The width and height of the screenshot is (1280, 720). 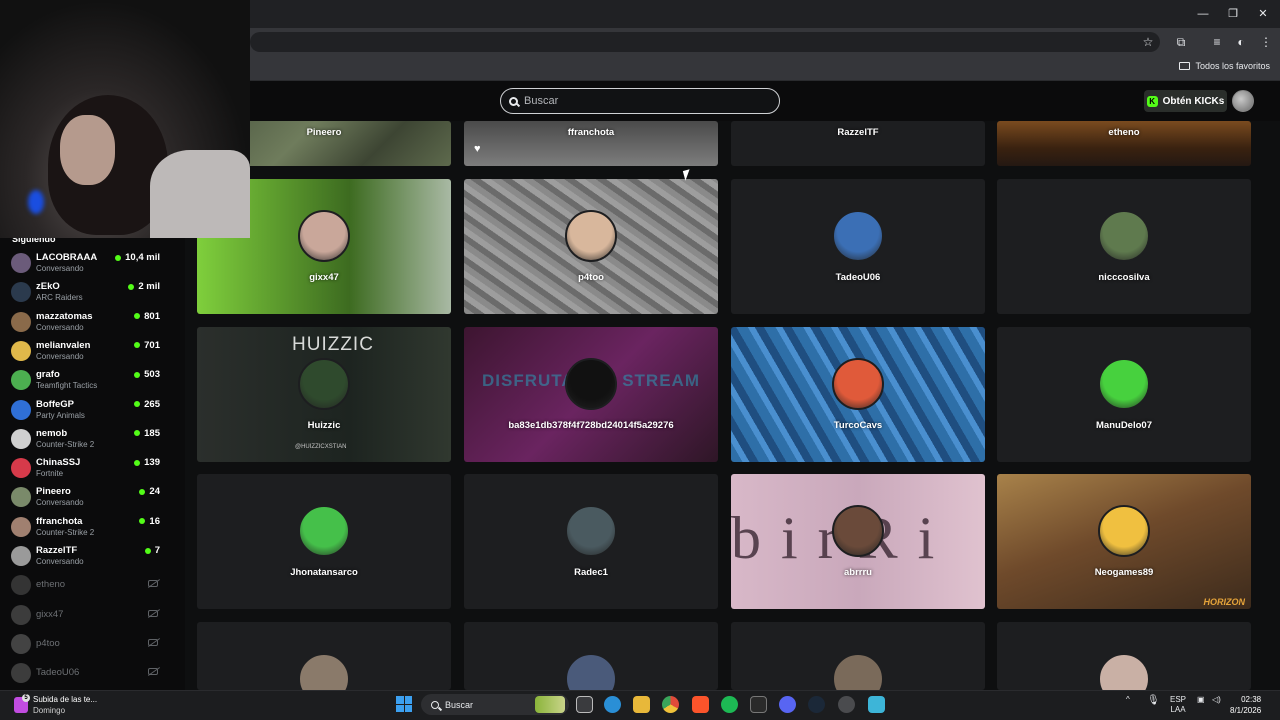 What do you see at coordinates (1153, 700) in the screenshot?
I see `microphone-icon: 🎙` at bounding box center [1153, 700].